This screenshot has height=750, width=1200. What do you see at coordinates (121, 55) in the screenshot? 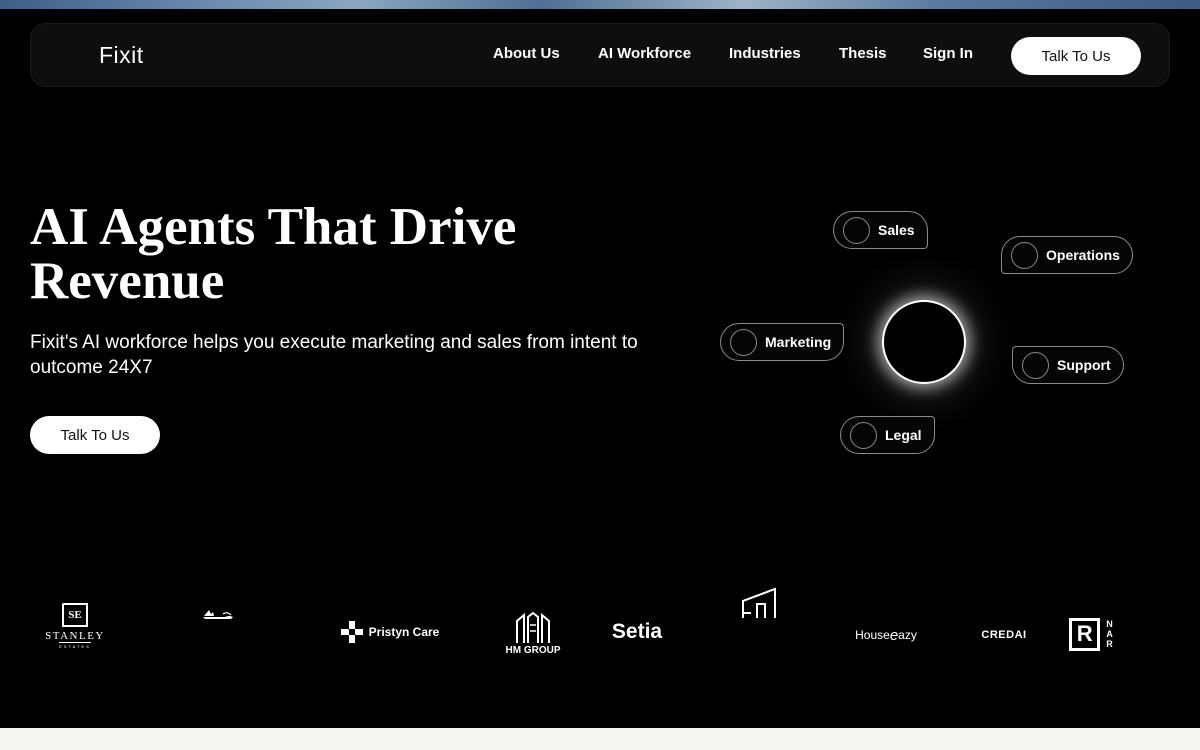
I see `brand-logo: Fixit` at bounding box center [121, 55].